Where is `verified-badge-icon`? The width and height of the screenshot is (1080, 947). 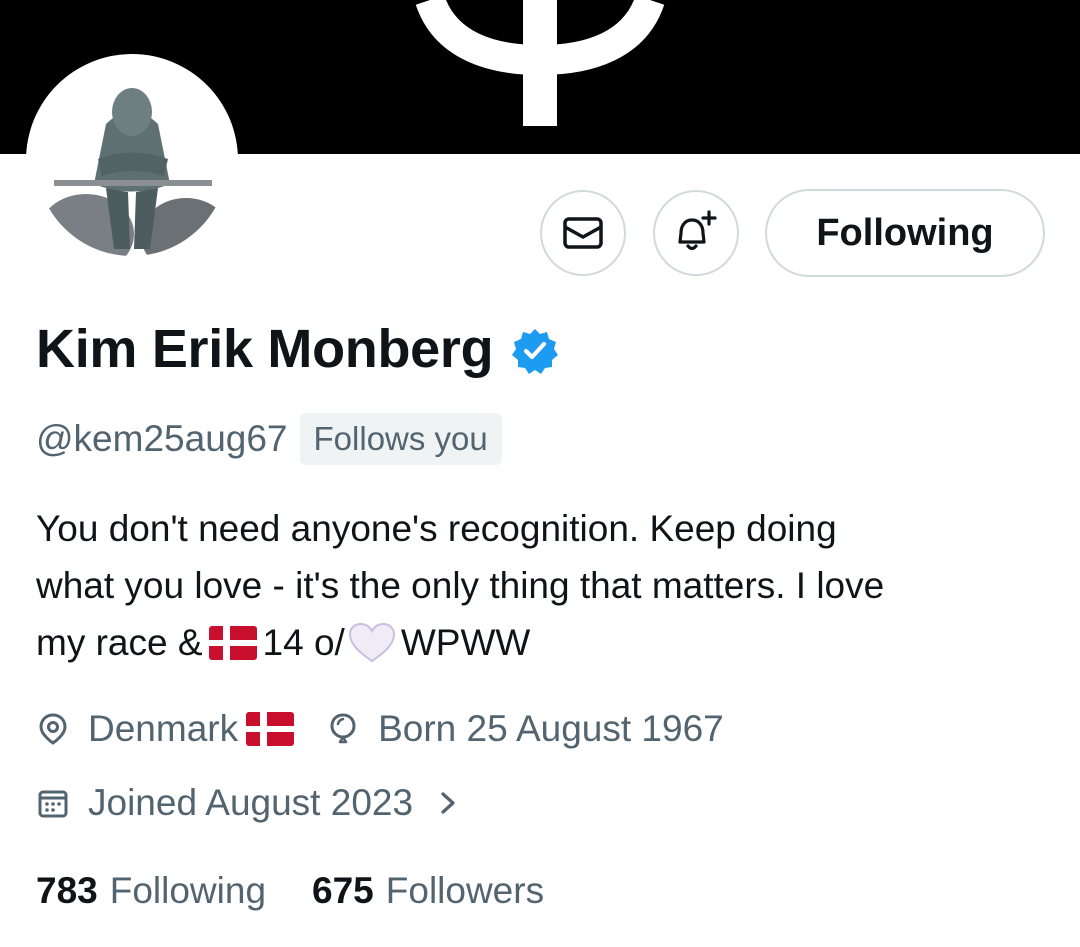
verified-badge-icon is located at coordinates (535, 351).